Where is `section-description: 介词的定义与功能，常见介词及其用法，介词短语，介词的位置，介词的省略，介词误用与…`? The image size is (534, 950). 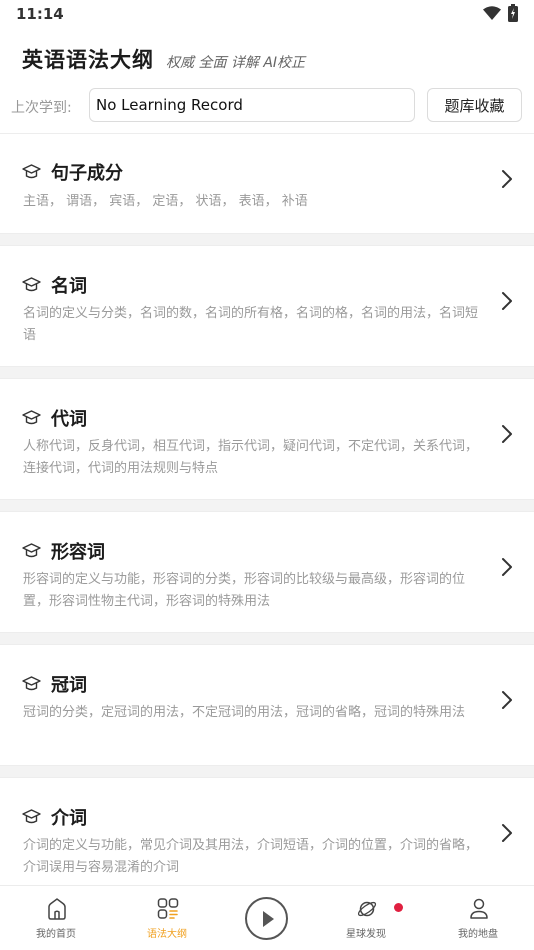 section-description: 介词的定义与功能，常见介词及其用法，介词短语，介词的位置，介词的省略，介词误用与… is located at coordinates (251, 856).